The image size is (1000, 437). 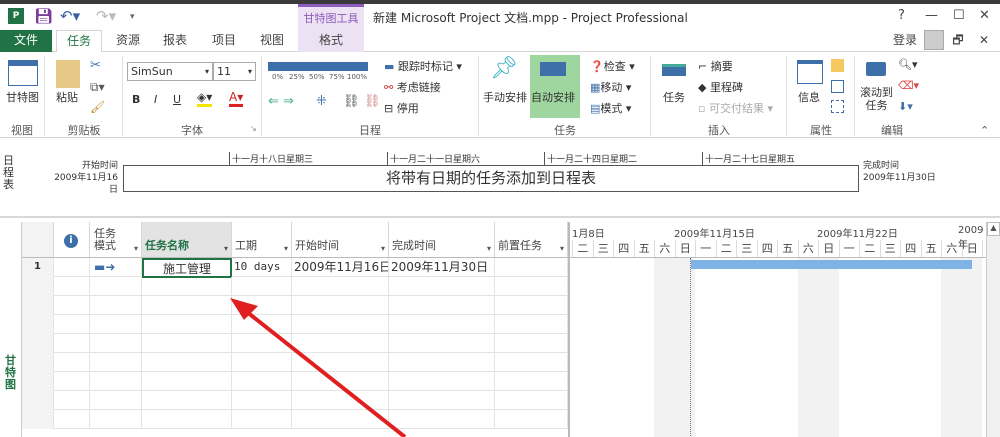 What do you see at coordinates (116, 240) in the screenshot?
I see `column-header-mode: 任务 模式 ▾` at bounding box center [116, 240].